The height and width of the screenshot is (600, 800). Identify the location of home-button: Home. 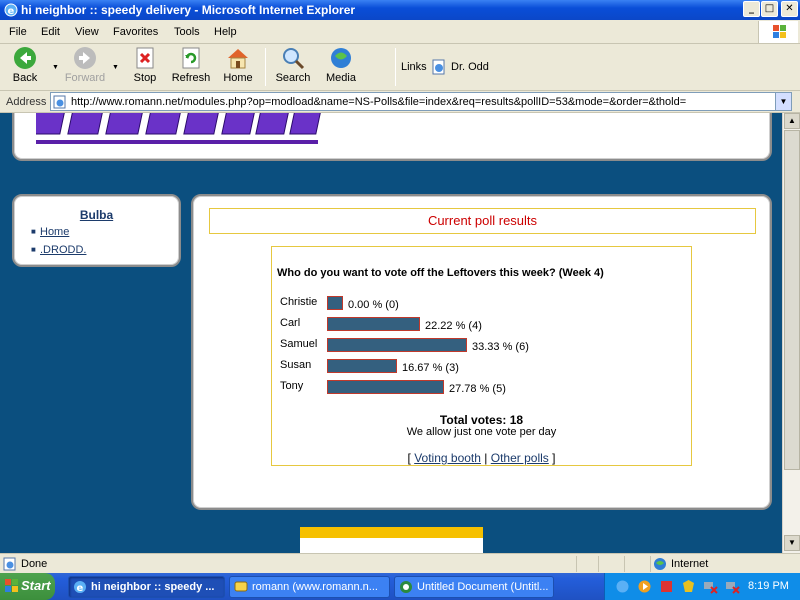
(238, 65).